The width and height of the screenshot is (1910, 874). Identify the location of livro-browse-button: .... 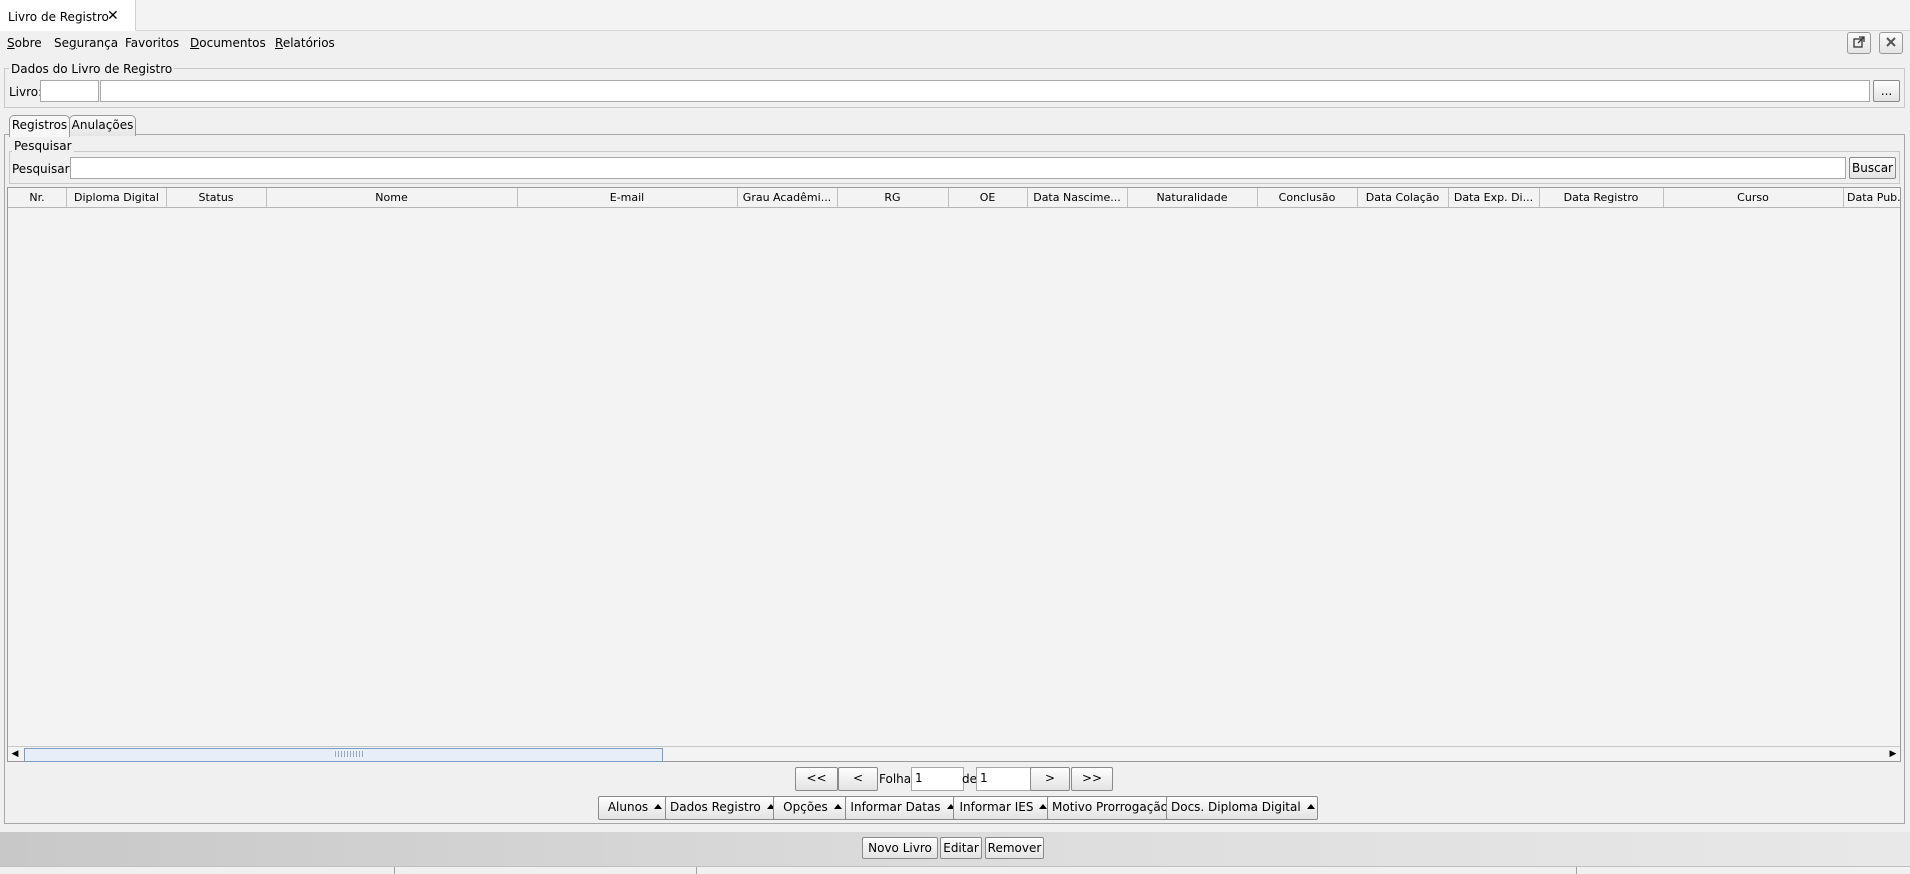
(1886, 91).